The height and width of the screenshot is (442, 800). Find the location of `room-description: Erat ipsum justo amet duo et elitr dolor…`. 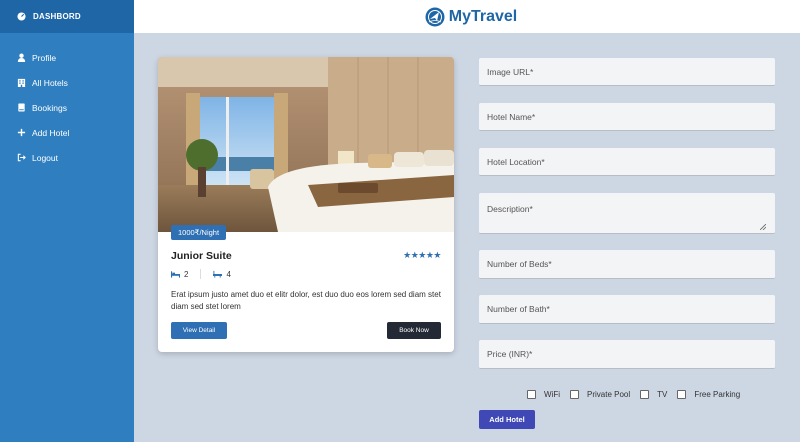

room-description: Erat ipsum justo amet duo et elitr dolor… is located at coordinates (306, 300).